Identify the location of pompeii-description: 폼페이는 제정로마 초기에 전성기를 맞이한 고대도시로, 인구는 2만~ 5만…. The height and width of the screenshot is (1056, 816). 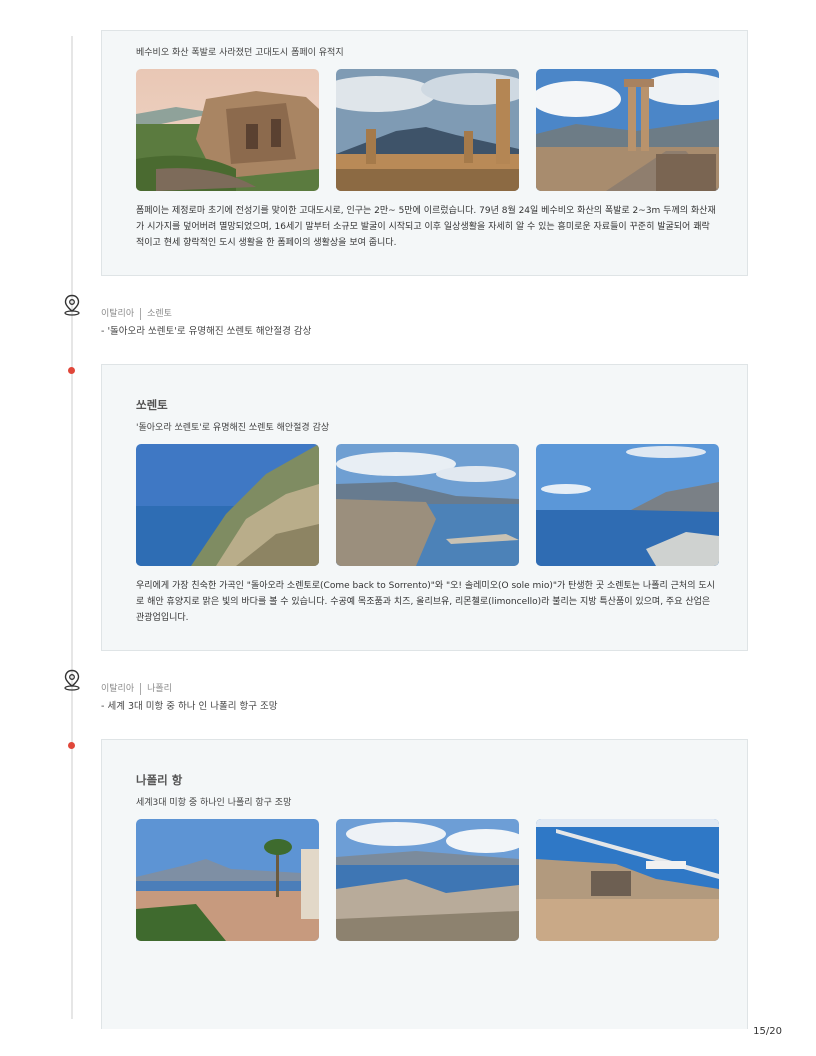
(426, 227).